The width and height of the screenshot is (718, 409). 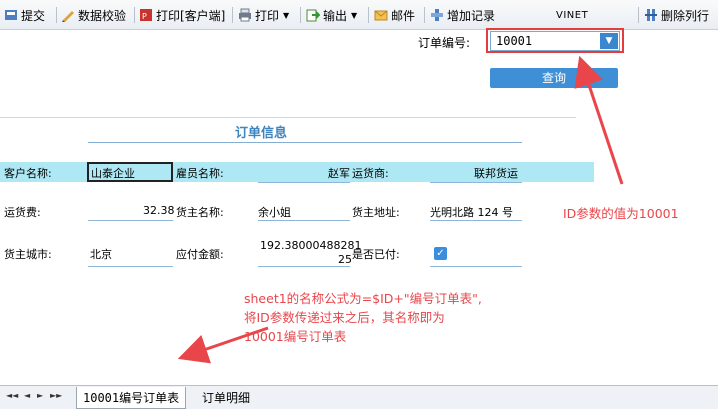 What do you see at coordinates (56, 395) in the screenshot?
I see `last-sheet-icon: ►►` at bounding box center [56, 395].